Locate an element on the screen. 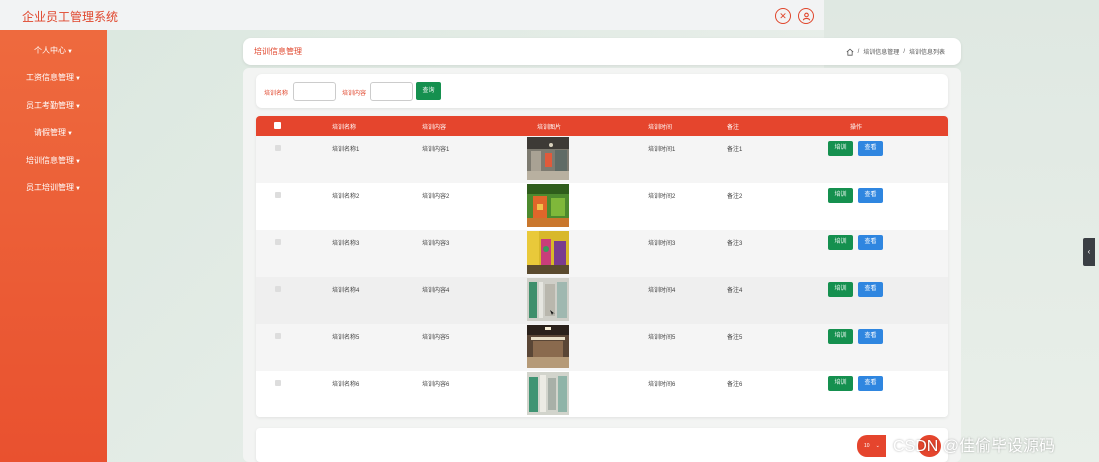 The width and height of the screenshot is (1099, 462). cell-time: 培训时间3 is located at coordinates (662, 244).